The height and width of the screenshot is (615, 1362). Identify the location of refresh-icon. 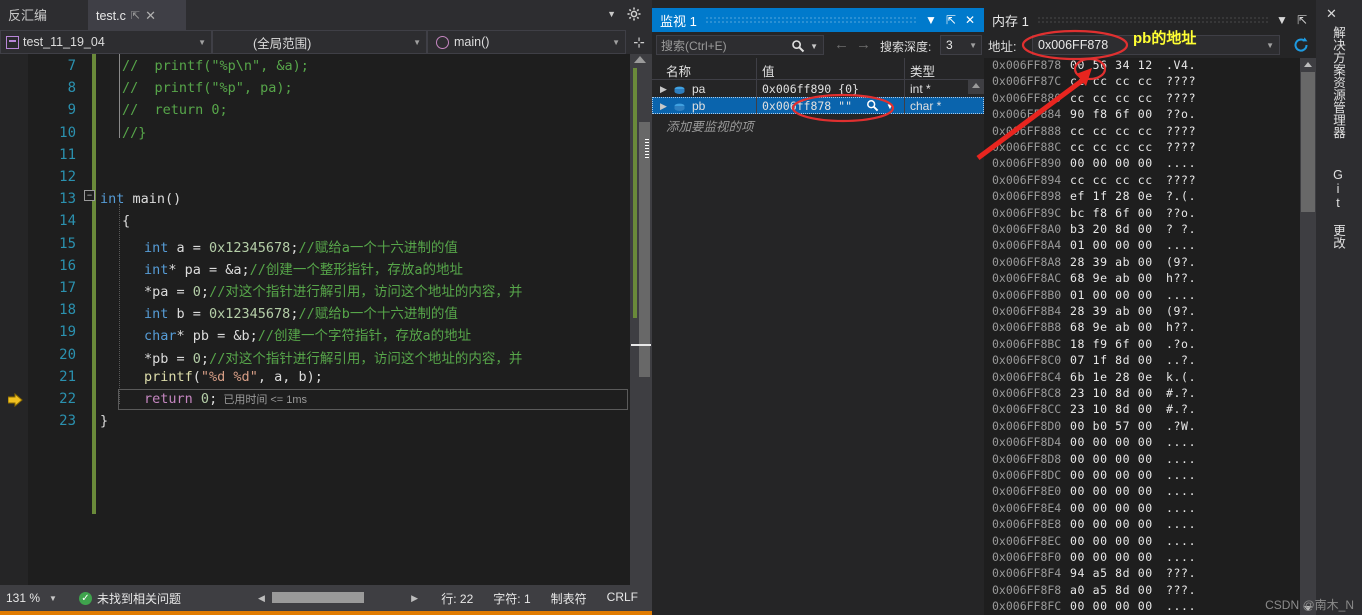
(1301, 47).